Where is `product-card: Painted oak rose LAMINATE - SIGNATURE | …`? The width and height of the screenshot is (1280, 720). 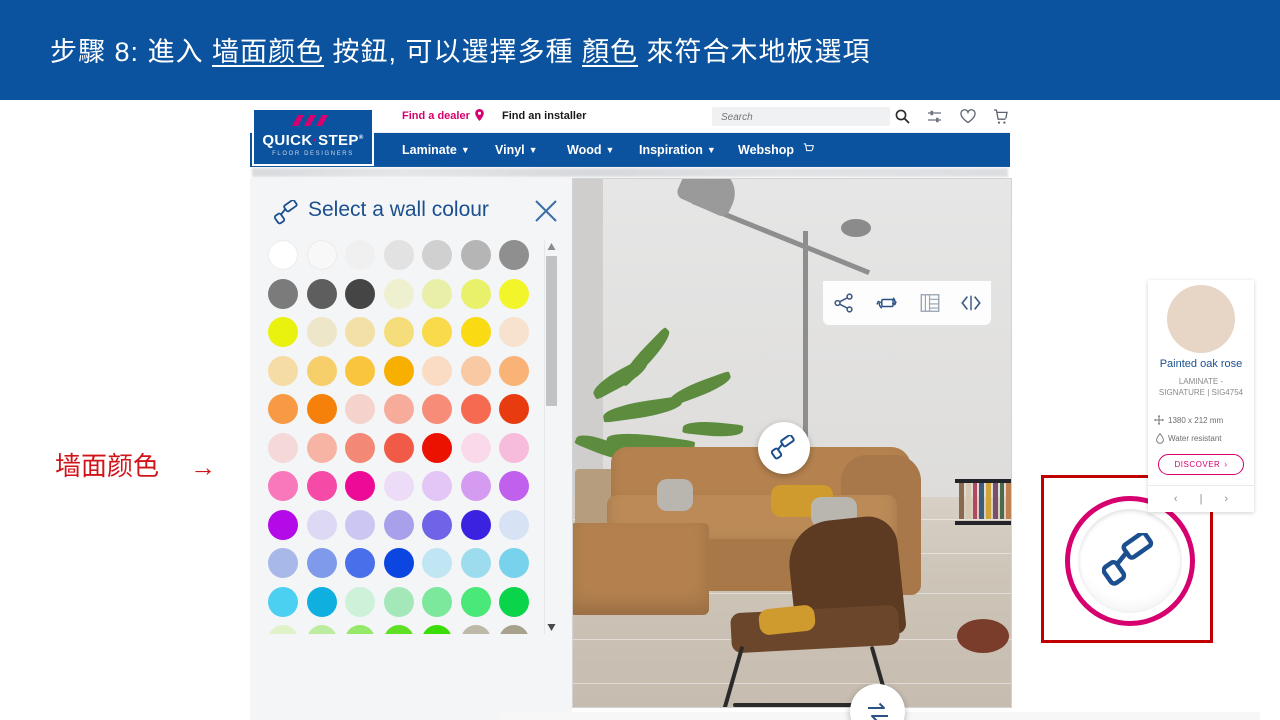 product-card: Painted oak rose LAMINATE - SIGNATURE | … is located at coordinates (1201, 396).